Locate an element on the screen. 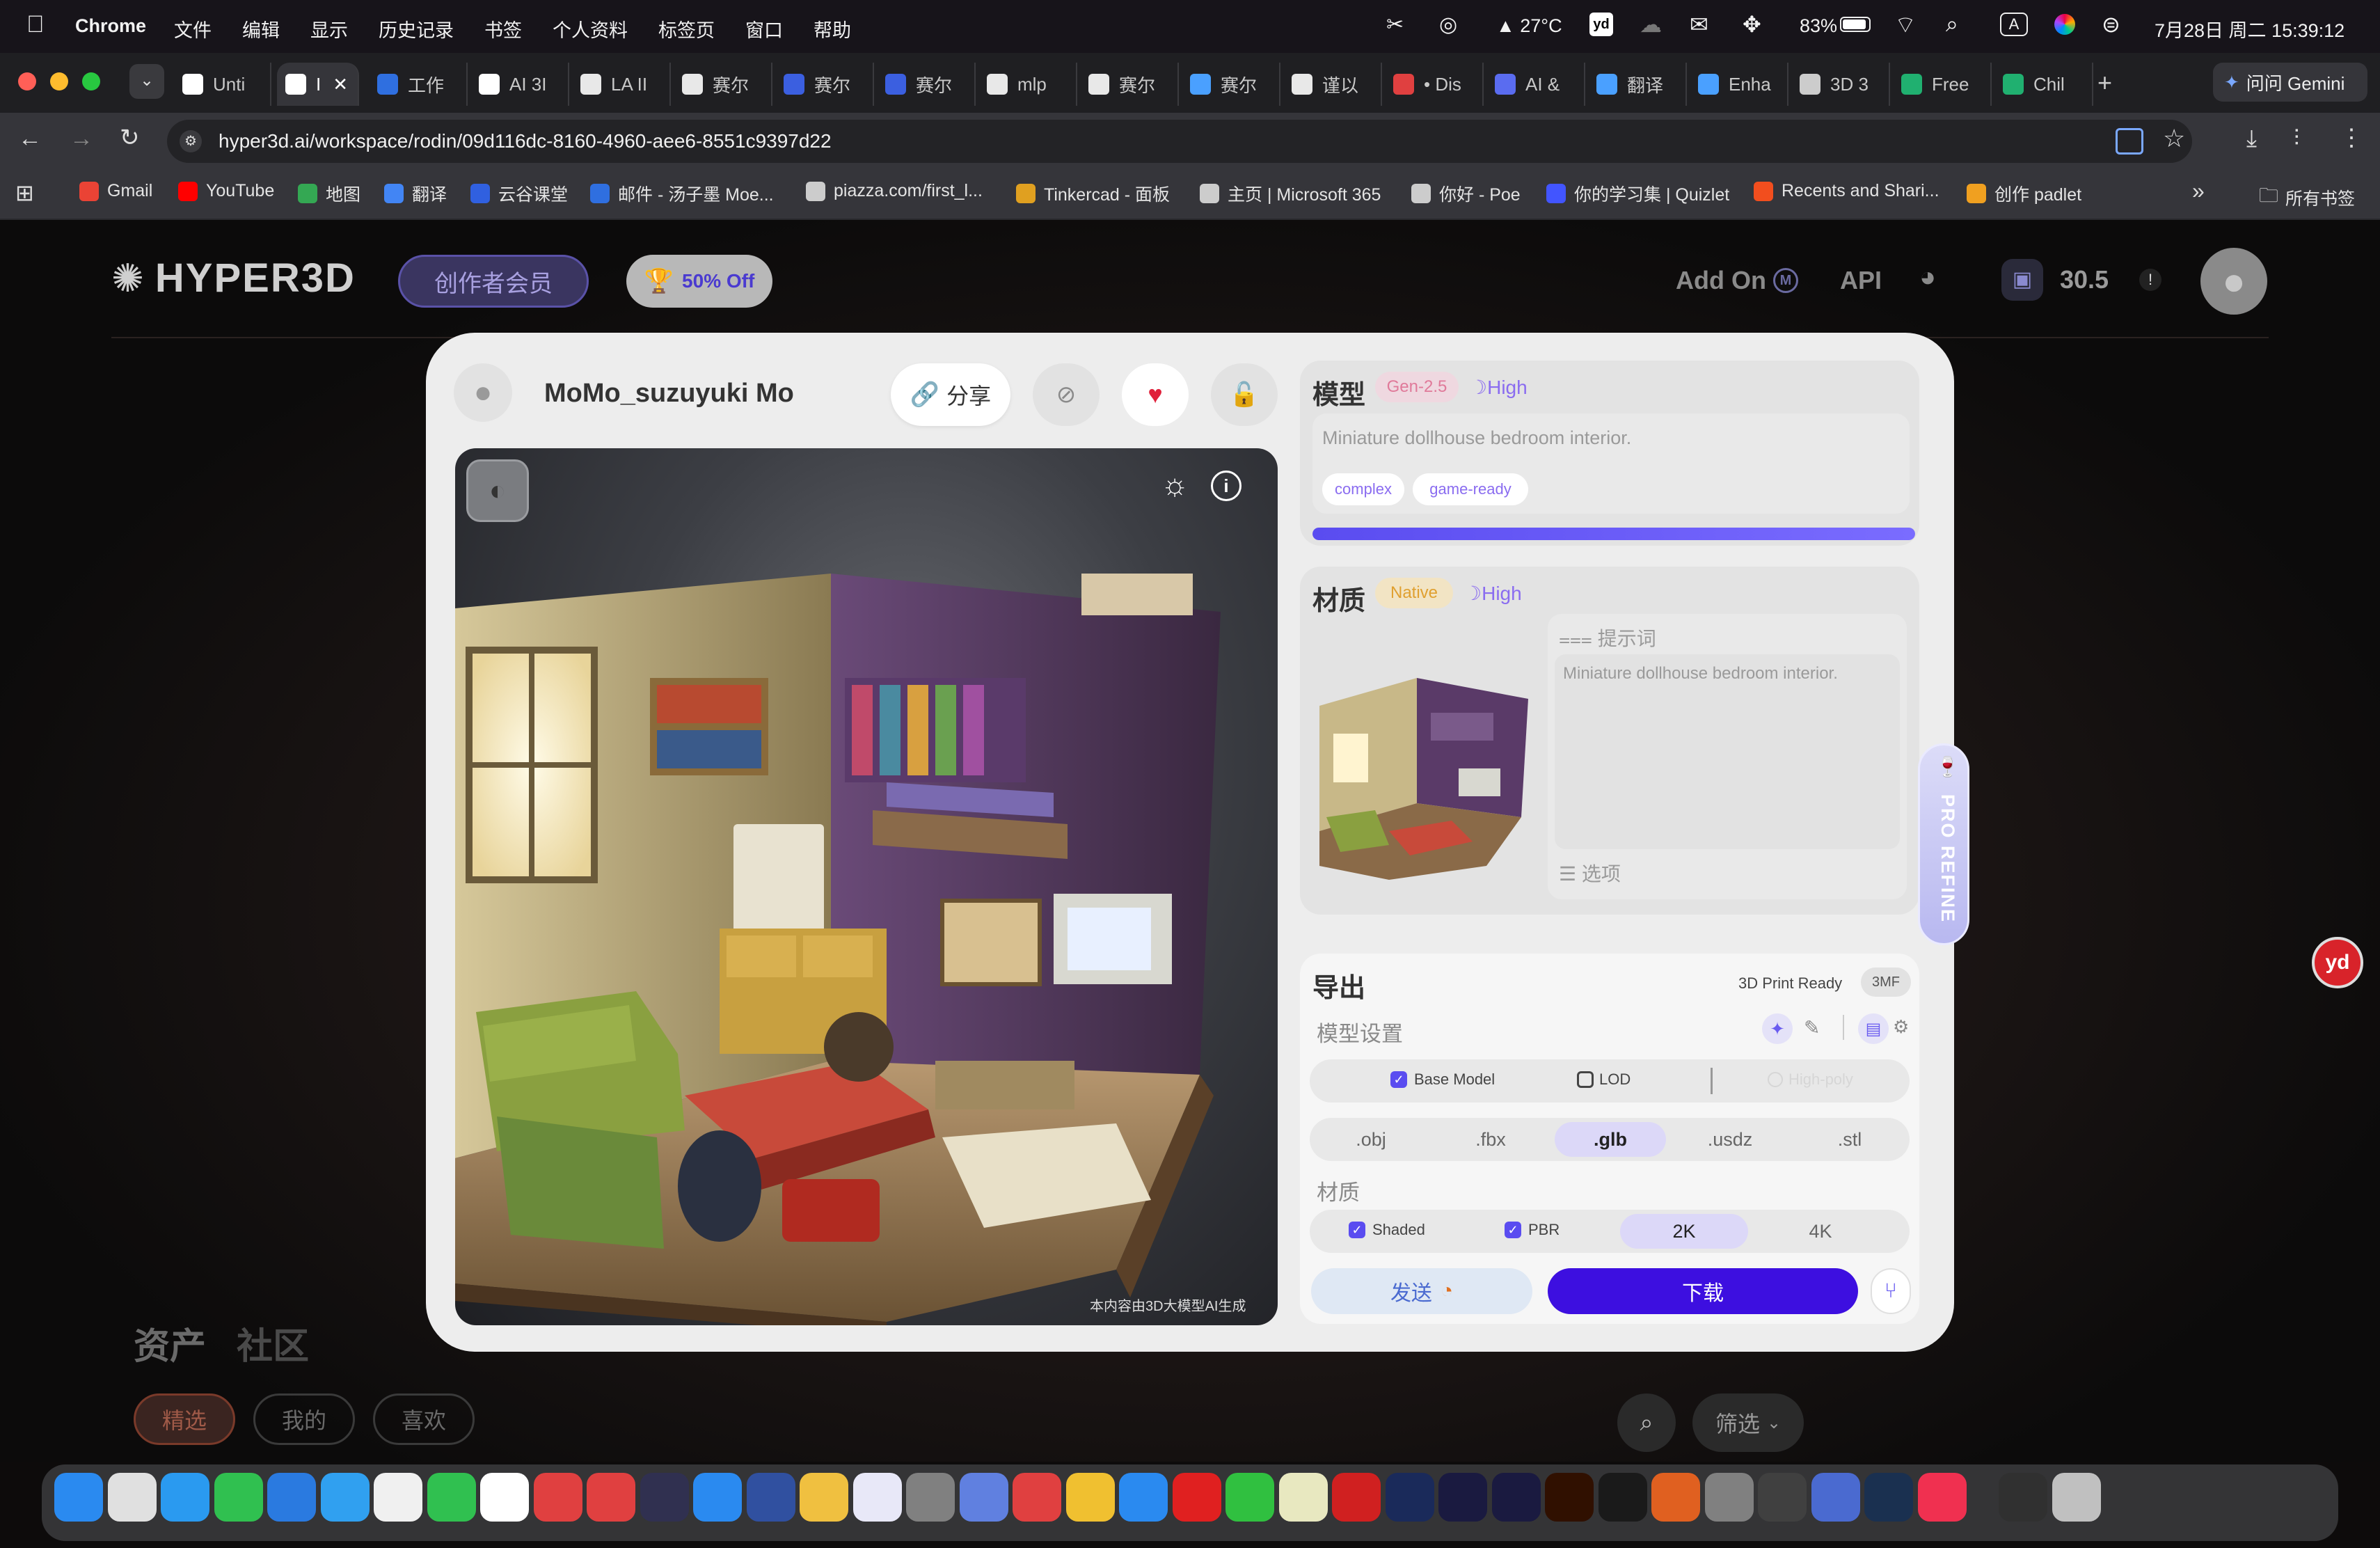  install-app-icon is located at coordinates (2129, 141).